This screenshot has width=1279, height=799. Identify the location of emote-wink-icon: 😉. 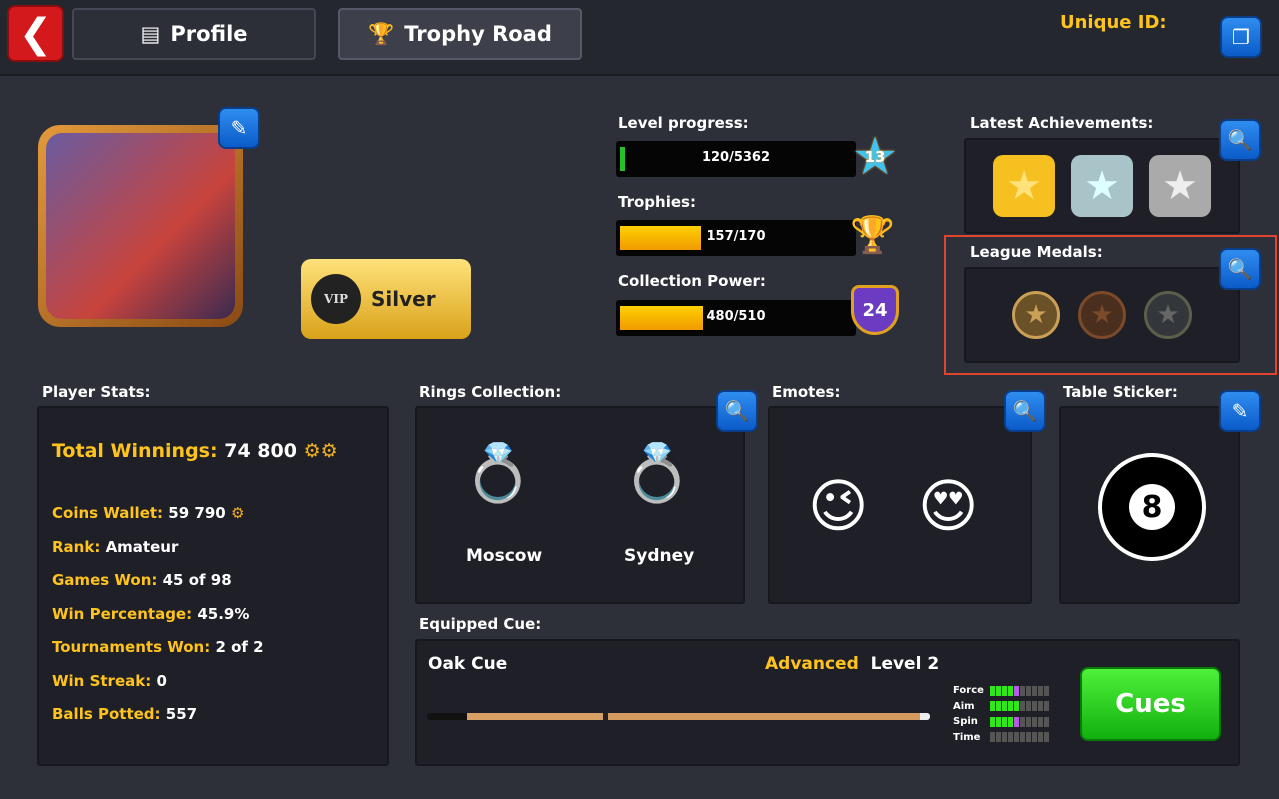
(838, 506).